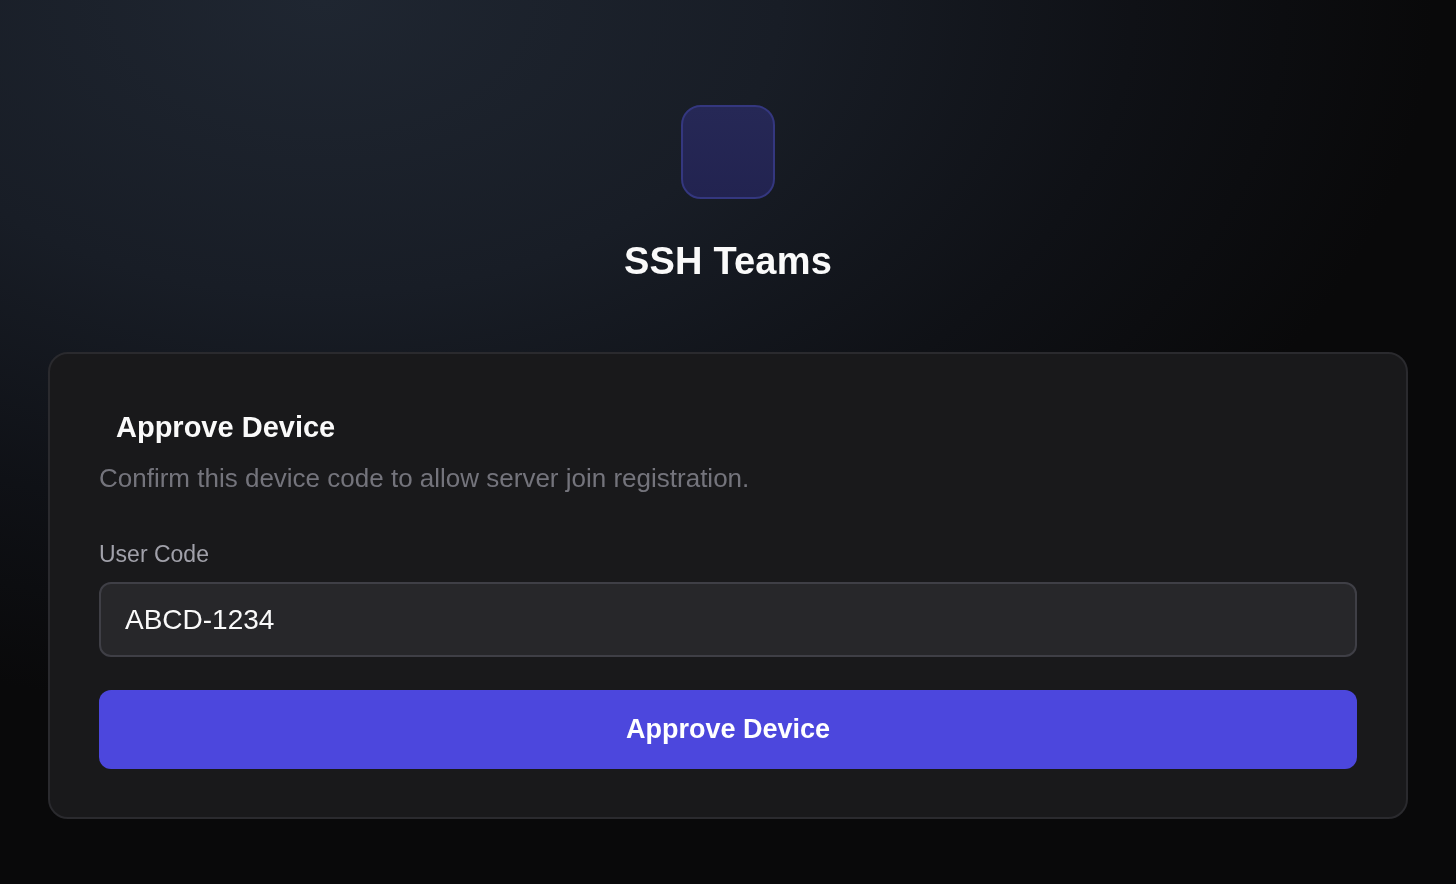 The height and width of the screenshot is (884, 1456). I want to click on card-title: Approve Device, so click(226, 427).